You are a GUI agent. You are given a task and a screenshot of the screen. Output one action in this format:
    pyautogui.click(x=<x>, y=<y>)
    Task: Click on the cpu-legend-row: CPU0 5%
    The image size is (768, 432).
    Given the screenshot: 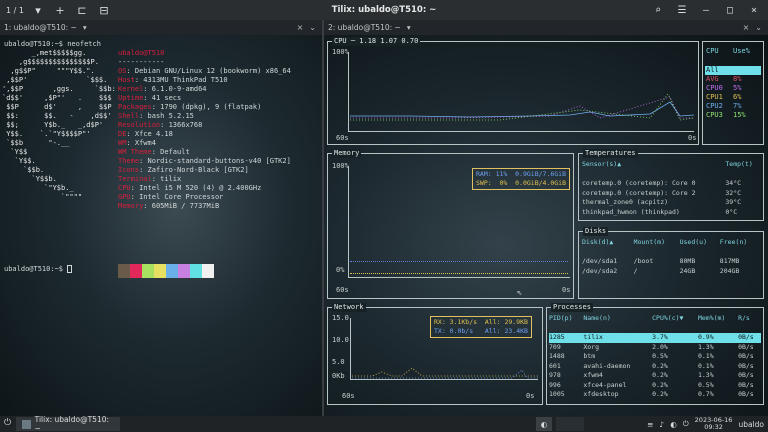 What is the action you would take?
    pyautogui.click(x=733, y=88)
    